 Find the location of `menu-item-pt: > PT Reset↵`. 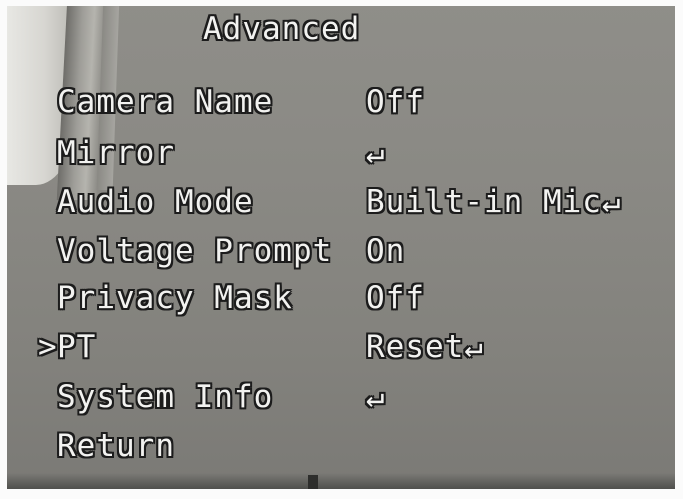

menu-item-pt: > PT Reset↵ is located at coordinates (341, 350).